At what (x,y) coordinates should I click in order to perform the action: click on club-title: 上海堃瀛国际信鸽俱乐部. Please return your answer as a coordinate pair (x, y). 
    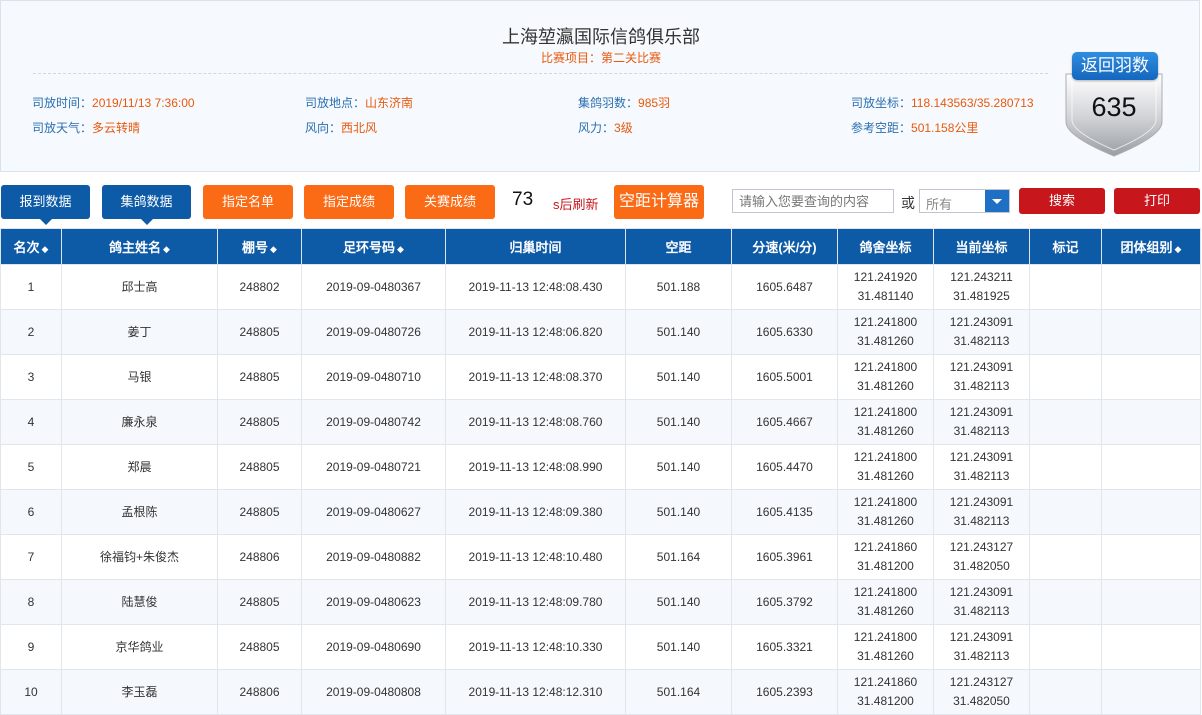
    Looking at the image, I should click on (601, 37).